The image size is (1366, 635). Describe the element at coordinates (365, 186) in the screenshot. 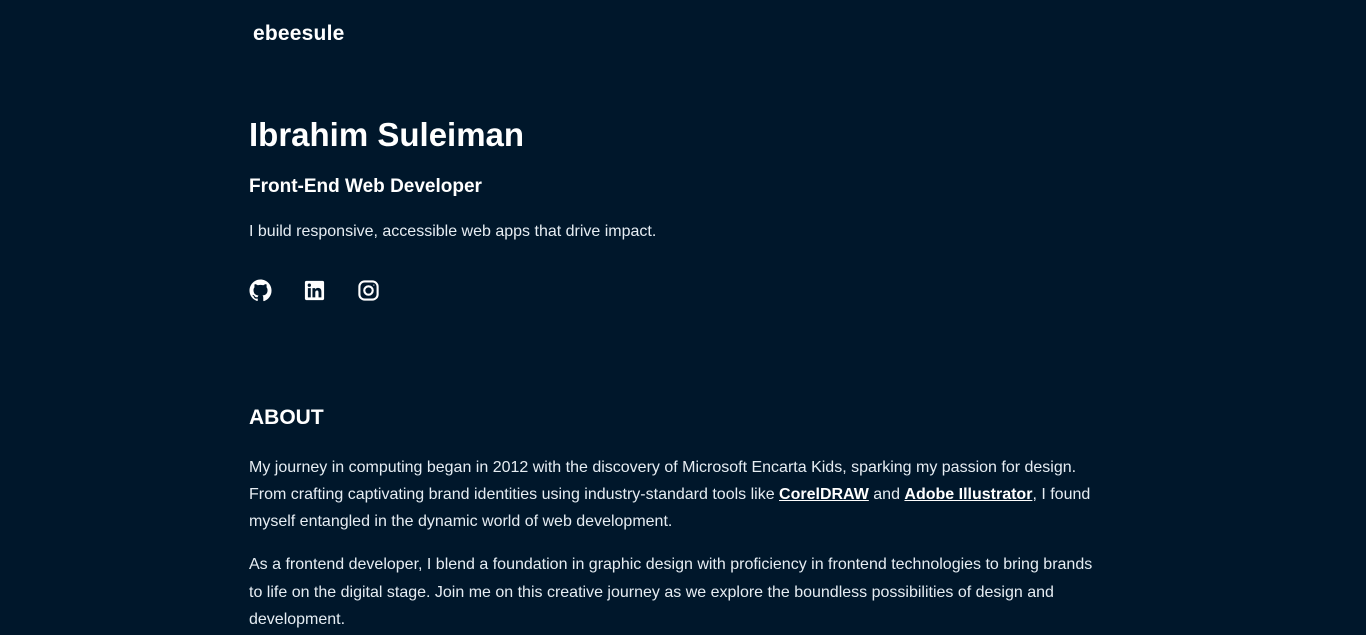

I see `hero-role: Front-End Web Developer` at that location.